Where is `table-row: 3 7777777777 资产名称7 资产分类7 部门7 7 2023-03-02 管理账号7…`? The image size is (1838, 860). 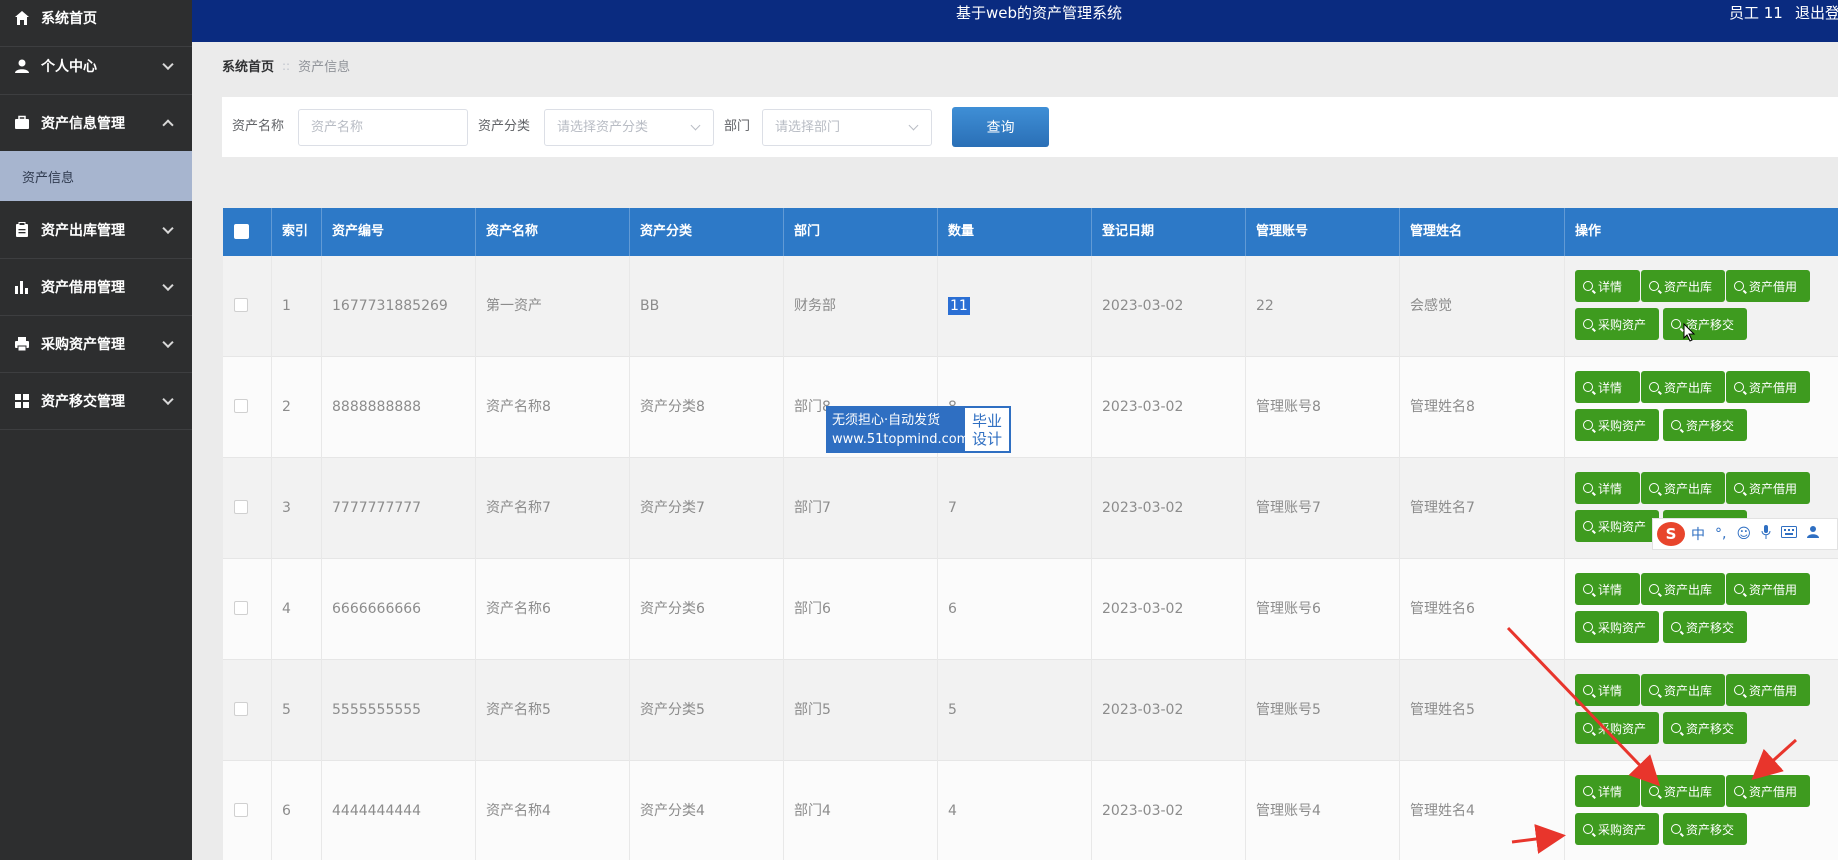
table-row: 3 7777777777 资产名称7 资产分类7 部门7 7 2023-03-02 管理账号7… is located at coordinates (1030, 508).